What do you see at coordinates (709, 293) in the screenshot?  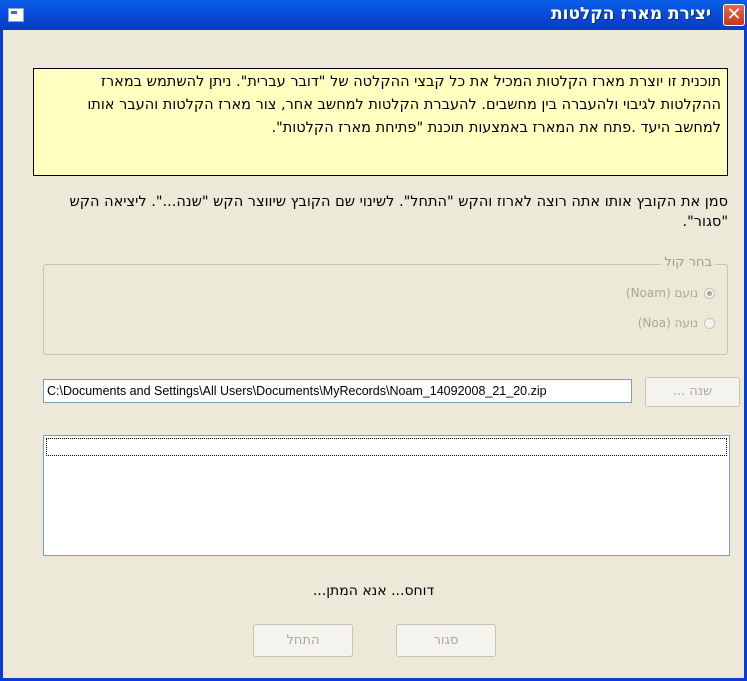 I see `radio-button-noam` at bounding box center [709, 293].